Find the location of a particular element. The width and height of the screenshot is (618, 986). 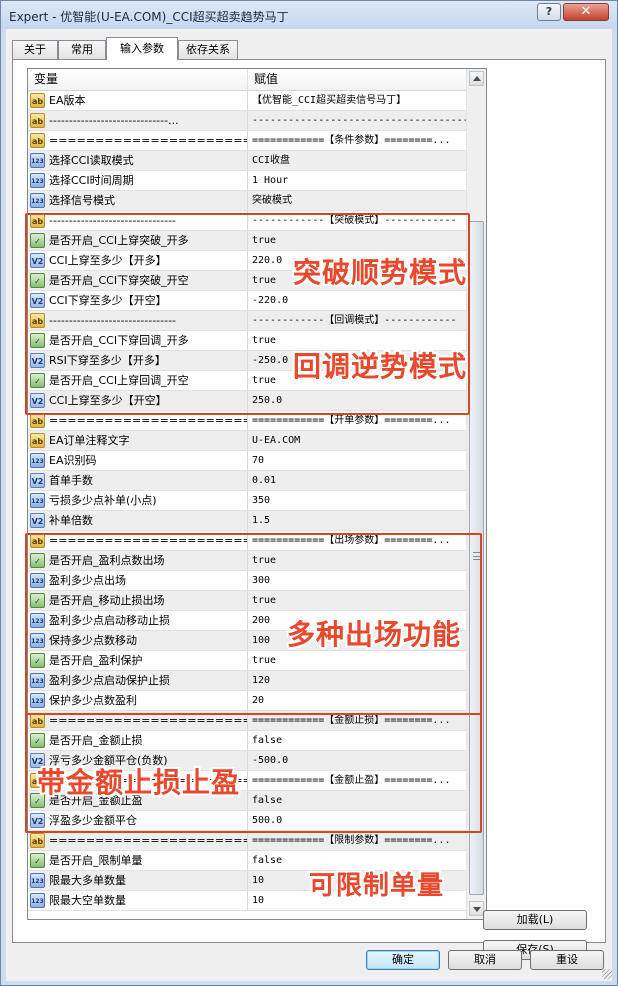

param-type-f-icon: ✓ is located at coordinates (37, 340).